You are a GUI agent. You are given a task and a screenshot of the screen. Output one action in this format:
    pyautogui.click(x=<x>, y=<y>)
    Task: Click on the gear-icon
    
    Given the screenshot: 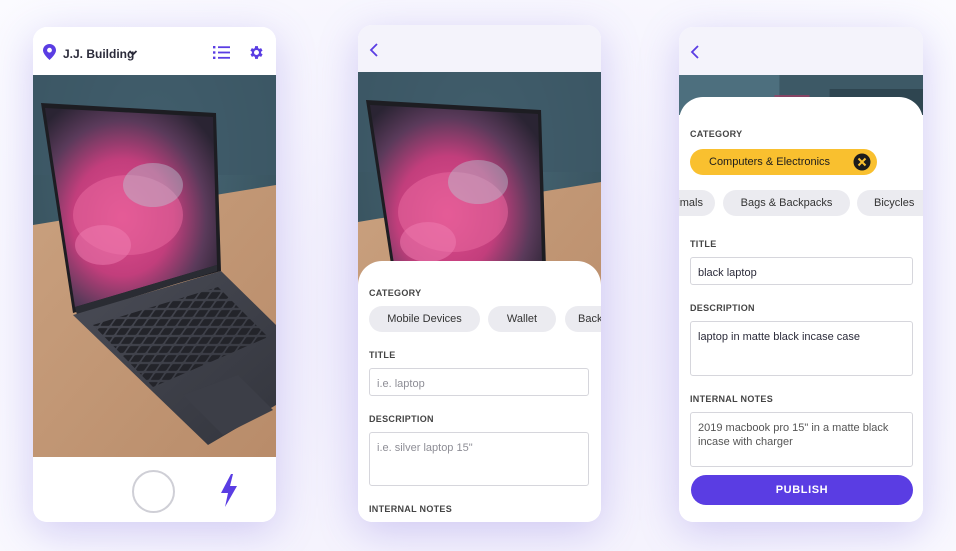 What is the action you would take?
    pyautogui.click(x=256, y=52)
    